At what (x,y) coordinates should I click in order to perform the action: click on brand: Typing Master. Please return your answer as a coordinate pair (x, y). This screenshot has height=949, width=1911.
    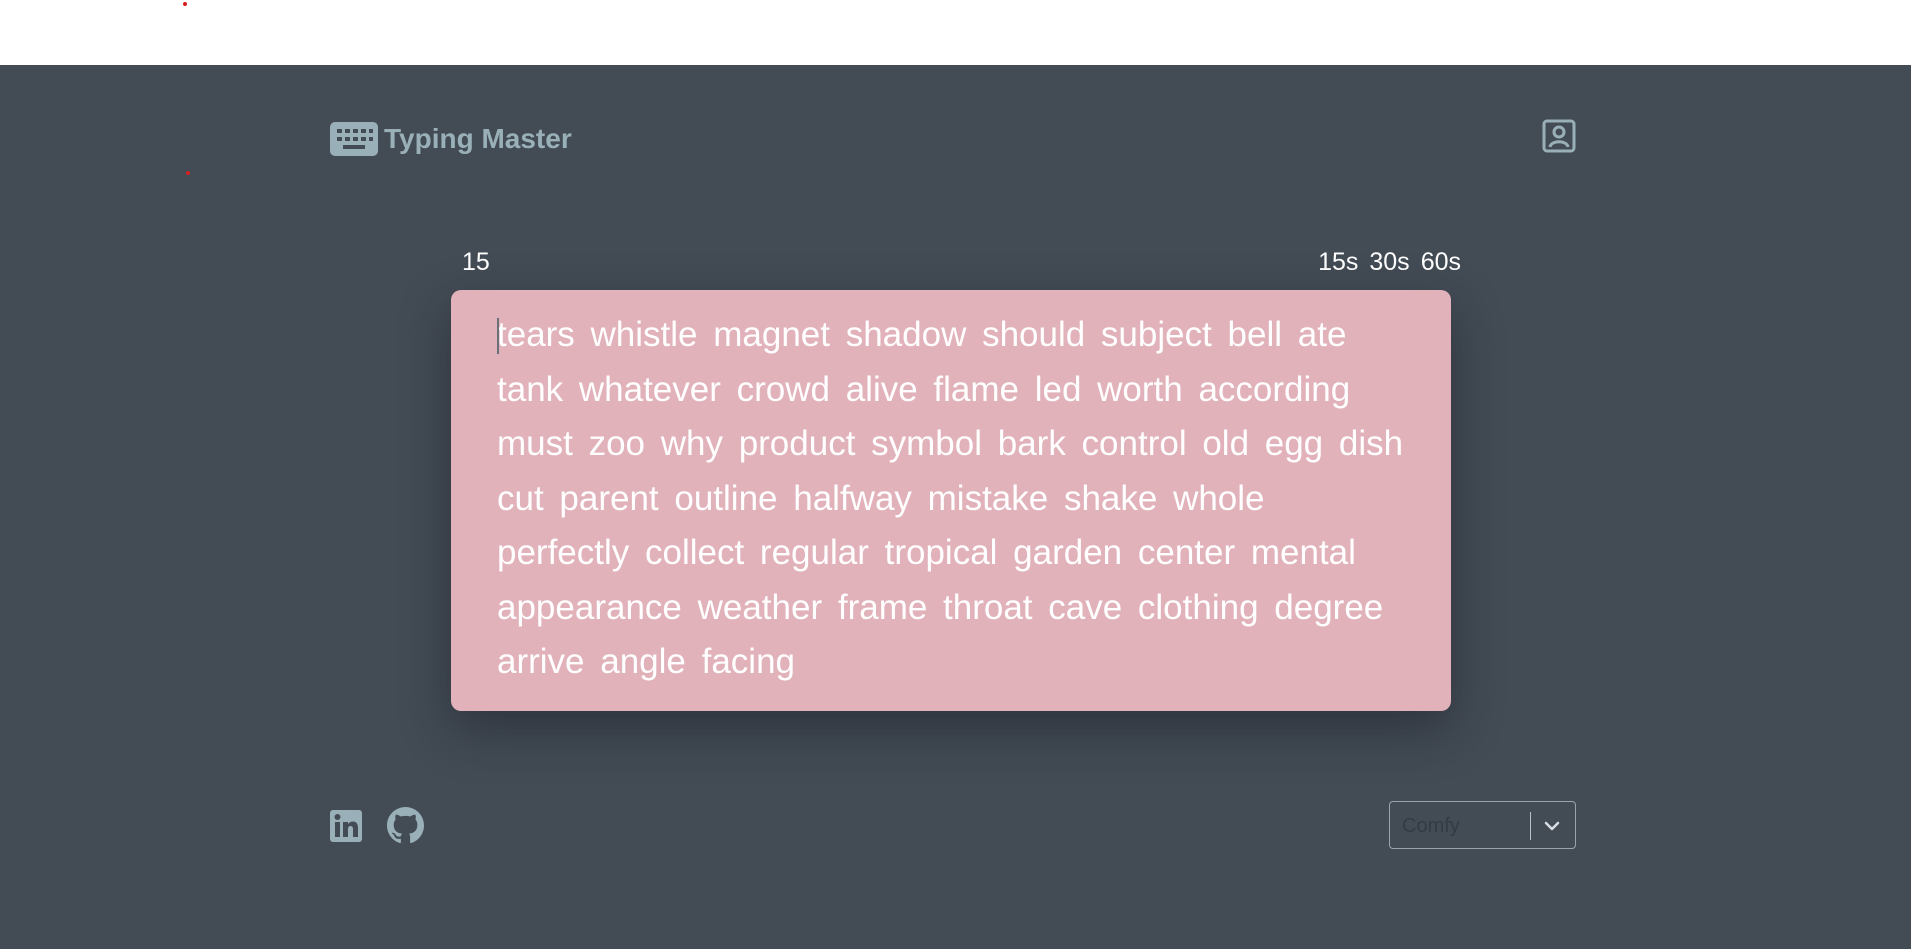
    Looking at the image, I should click on (451, 139).